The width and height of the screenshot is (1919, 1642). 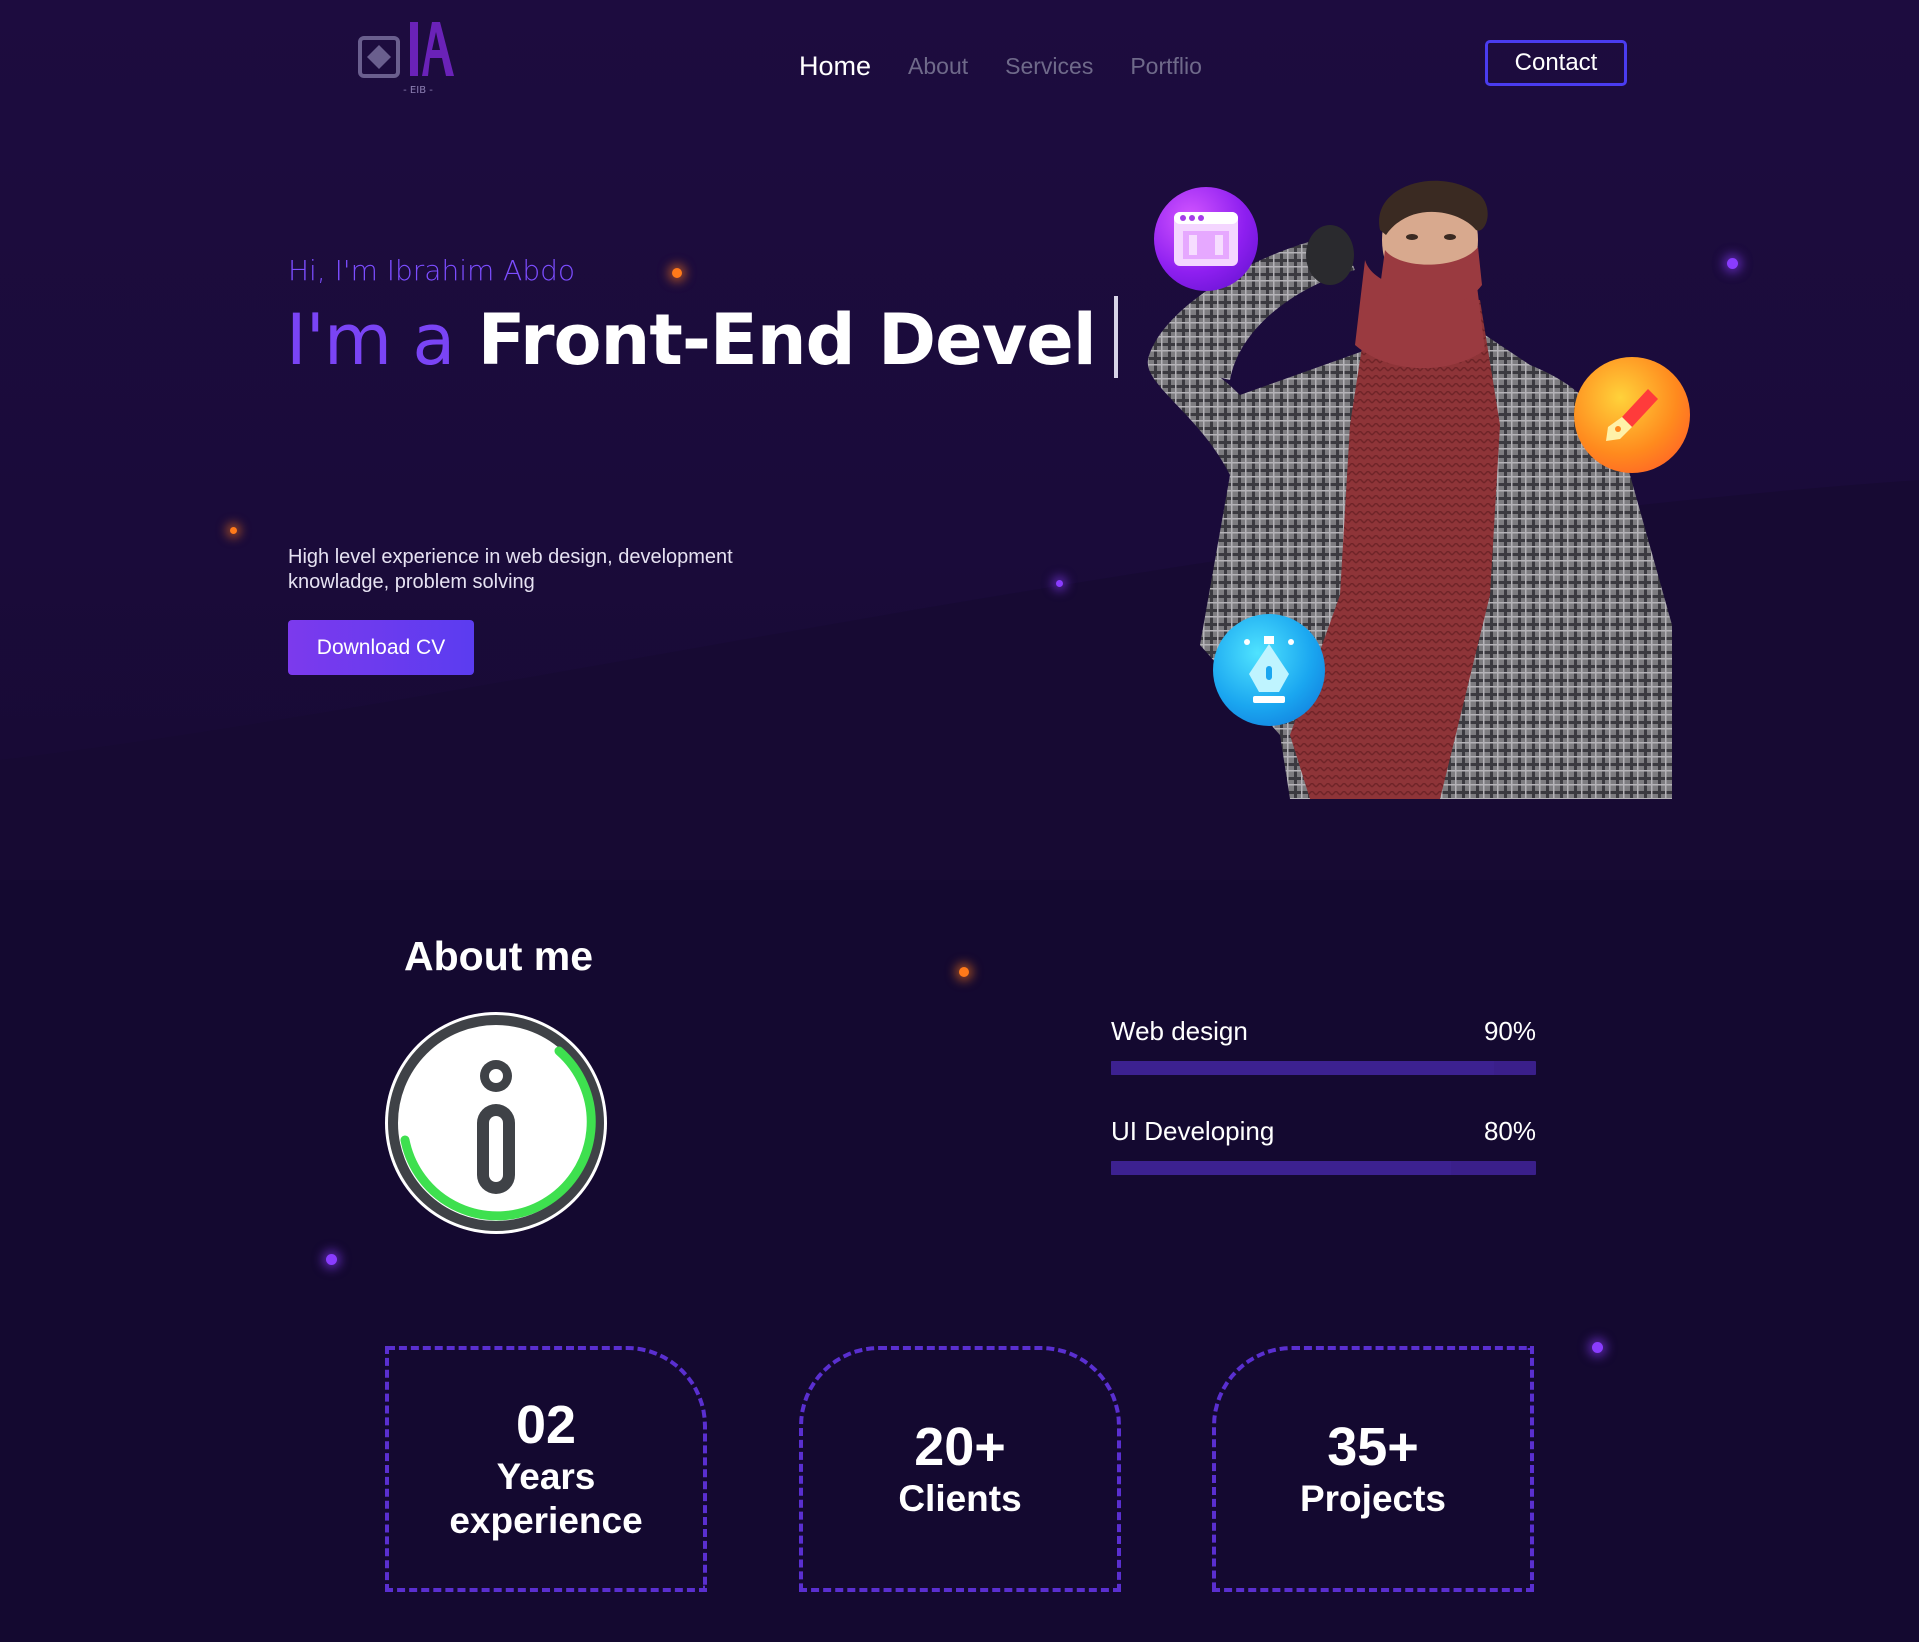 What do you see at coordinates (1206, 239) in the screenshot?
I see `browser-window-icon` at bounding box center [1206, 239].